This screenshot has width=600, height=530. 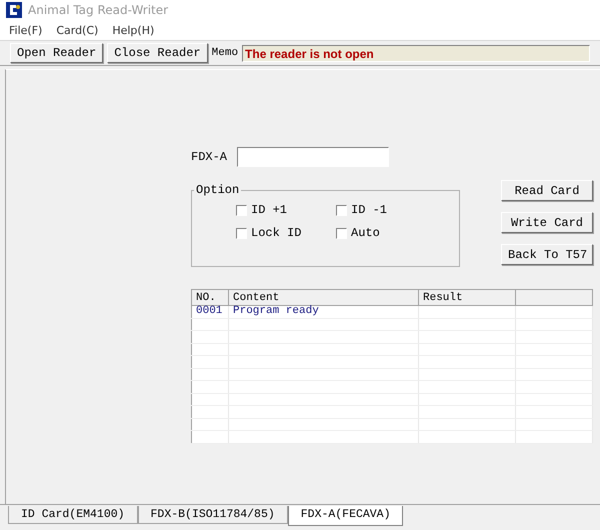 I want to click on tag-id-field, so click(x=313, y=157).